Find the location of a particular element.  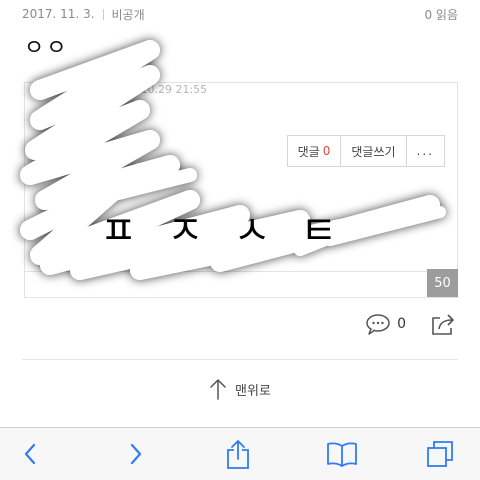

post-meta-row: 2017. 11. 3. 비공개 0 읽음 is located at coordinates (240, 14).